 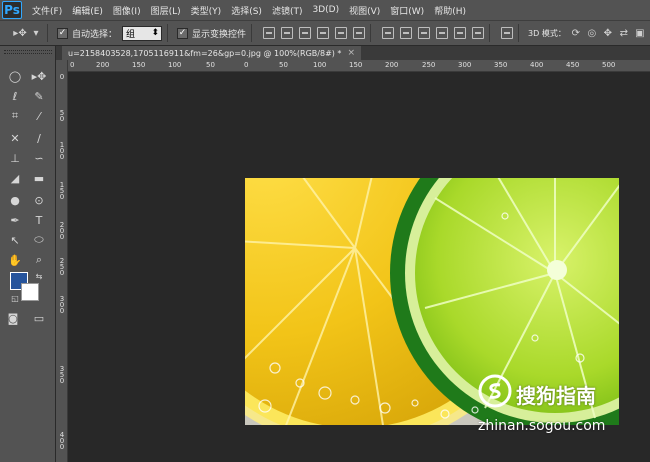 I want to click on watermark: 搜狗指南 zhinan.sogou.com, so click(x=558, y=403).